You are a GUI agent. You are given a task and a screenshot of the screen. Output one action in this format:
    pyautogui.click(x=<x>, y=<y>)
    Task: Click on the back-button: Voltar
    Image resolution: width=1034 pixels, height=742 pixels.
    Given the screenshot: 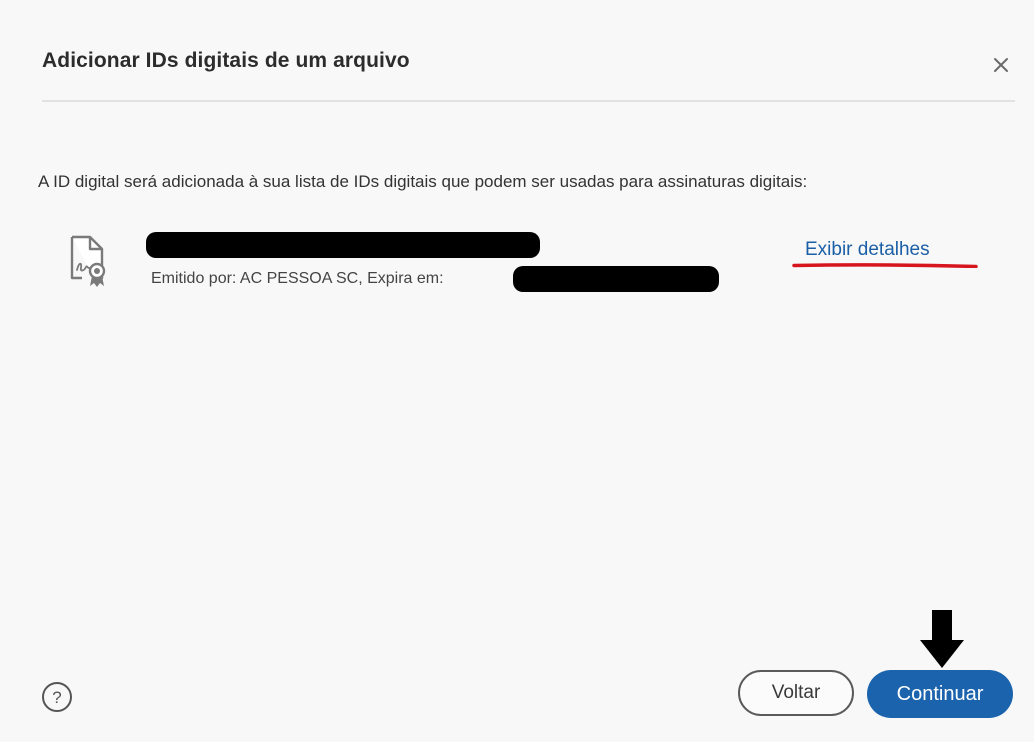 What is the action you would take?
    pyautogui.click(x=796, y=693)
    